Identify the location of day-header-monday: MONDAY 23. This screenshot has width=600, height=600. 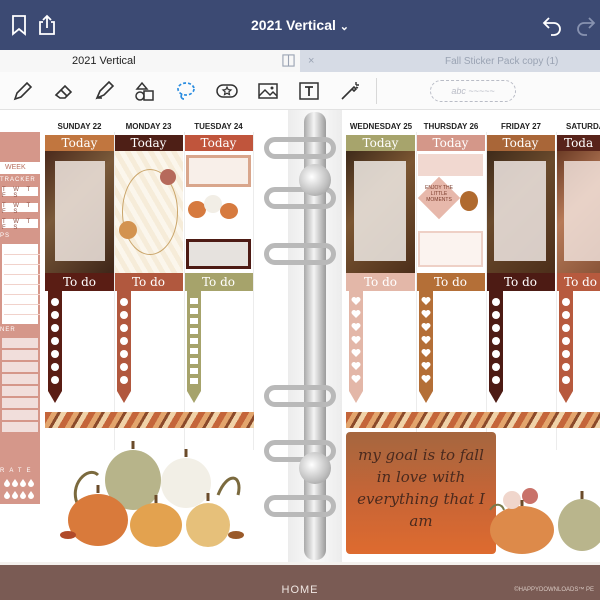
(148, 126).